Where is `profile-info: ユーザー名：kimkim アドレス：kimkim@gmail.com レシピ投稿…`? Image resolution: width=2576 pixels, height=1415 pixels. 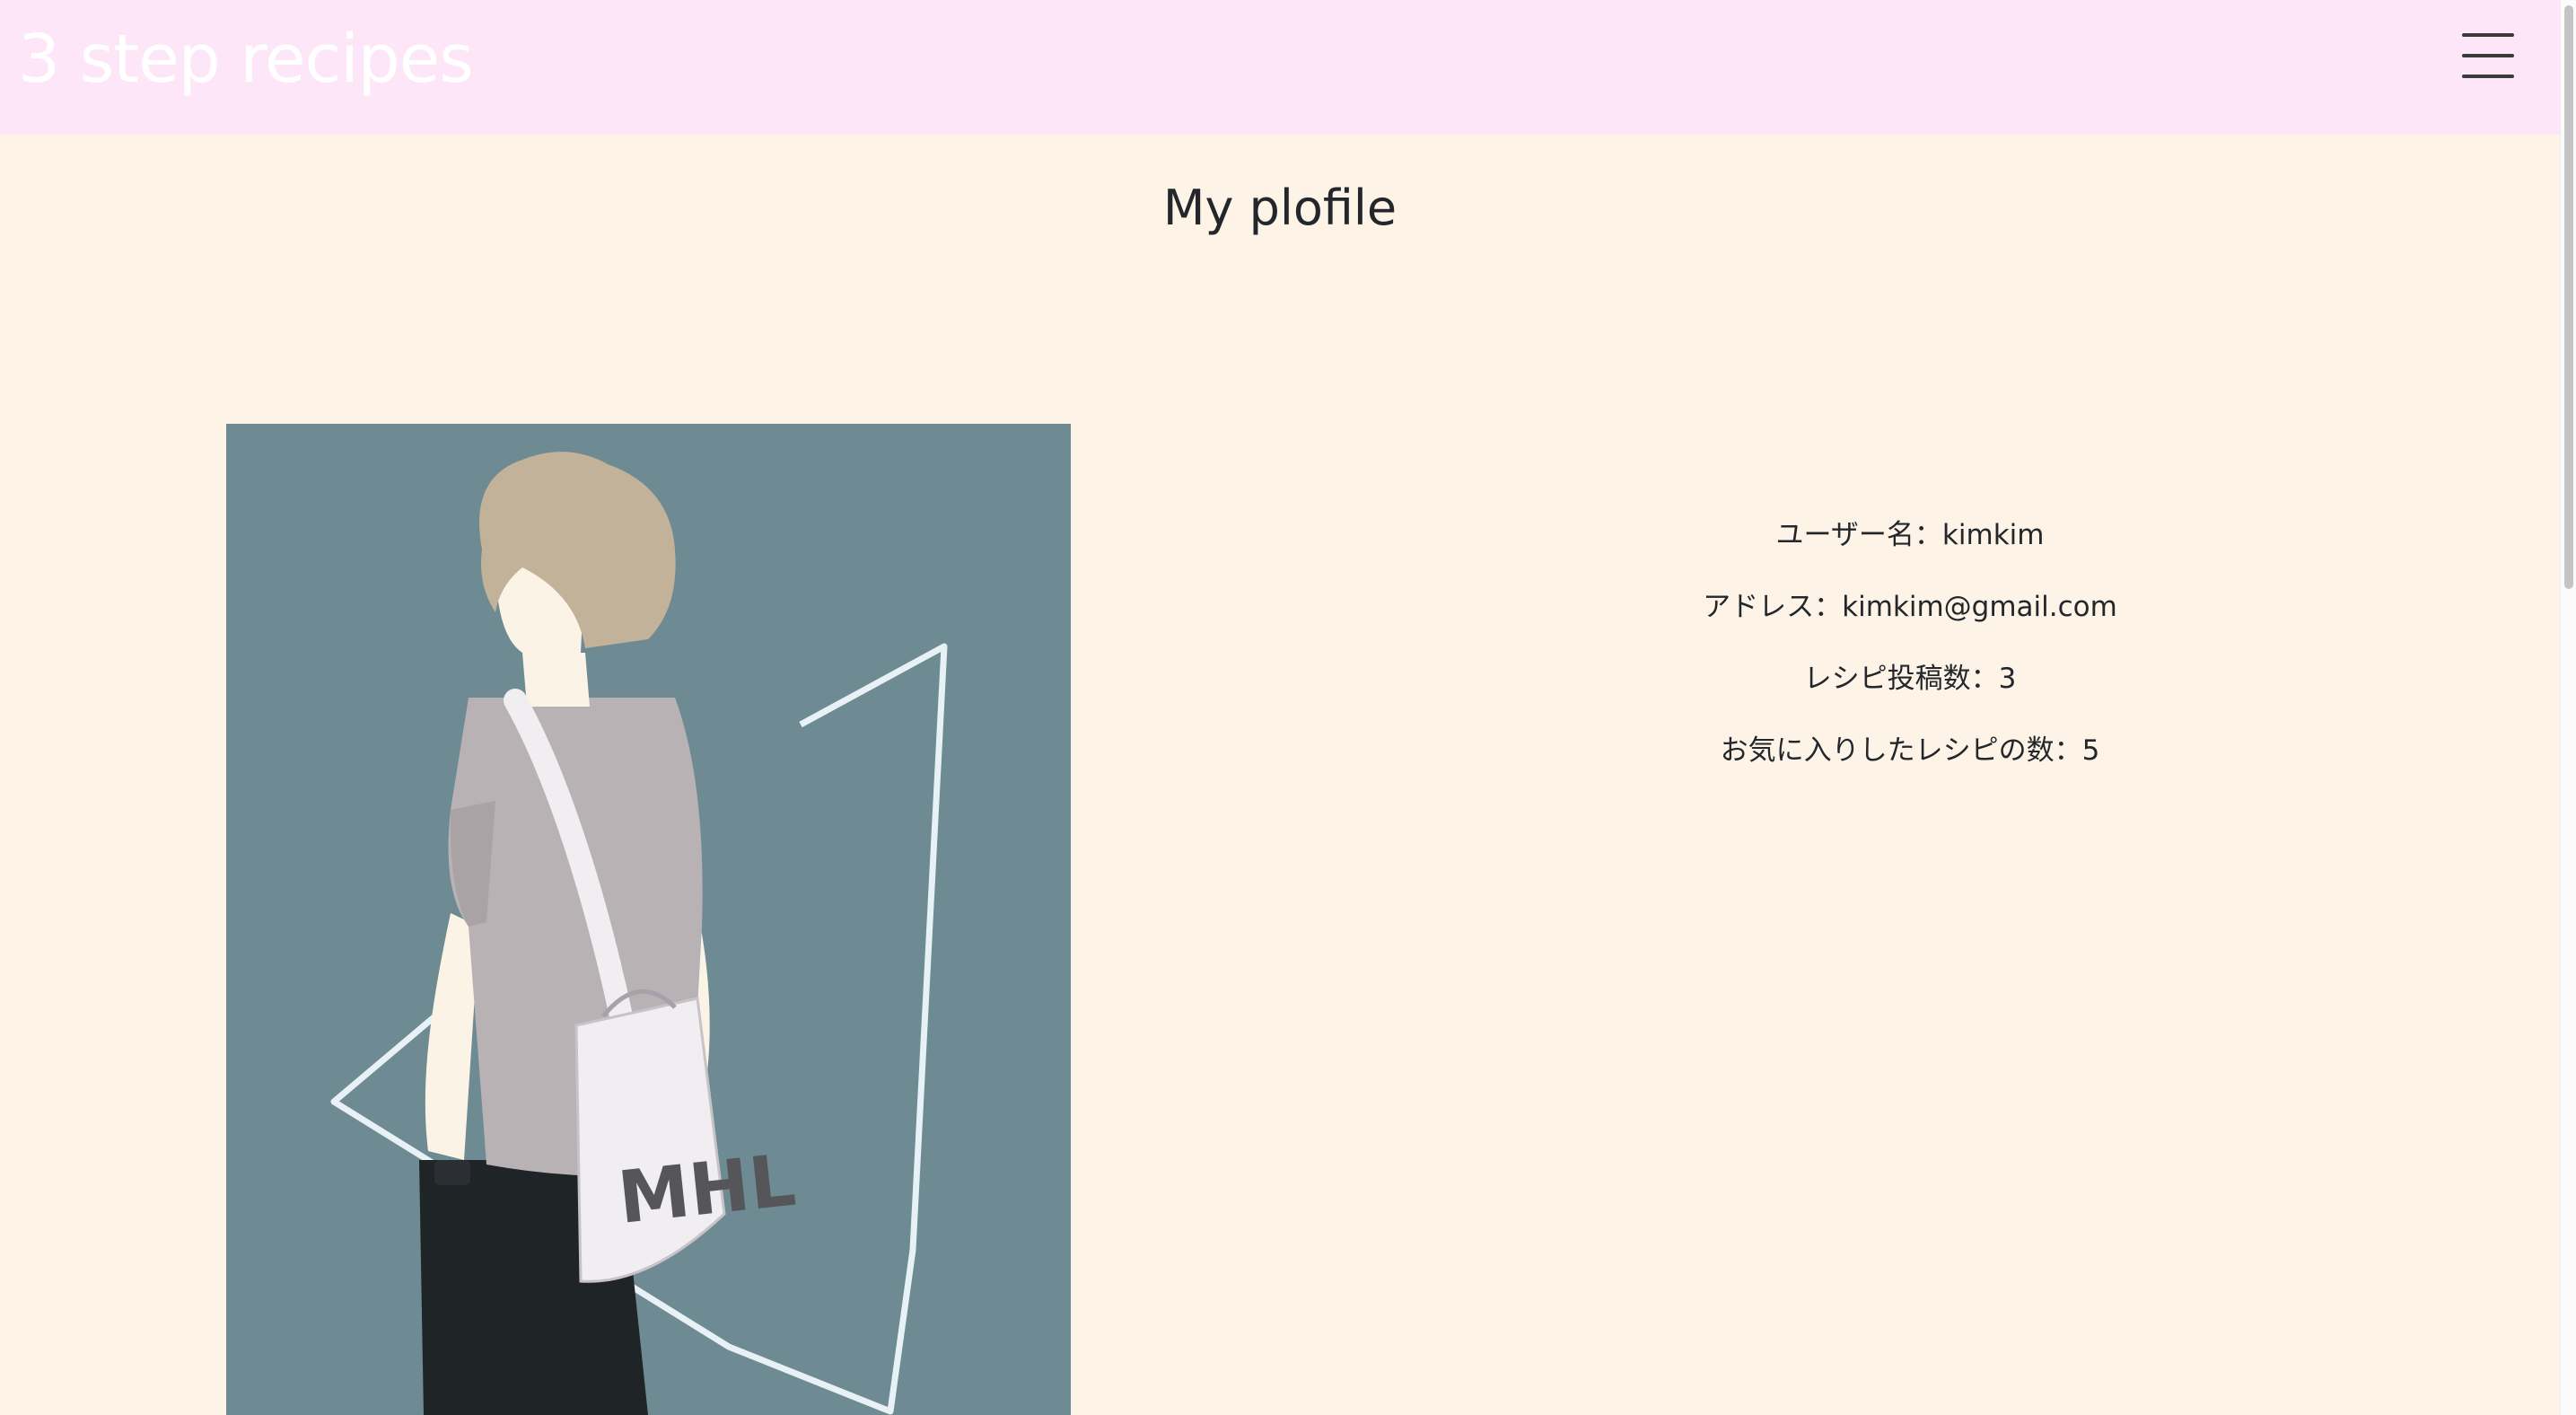
profile-info: ユーザー名：kimkim アドレス：kimkim@gmail.com レシピ投稿… is located at coordinates (1910, 656).